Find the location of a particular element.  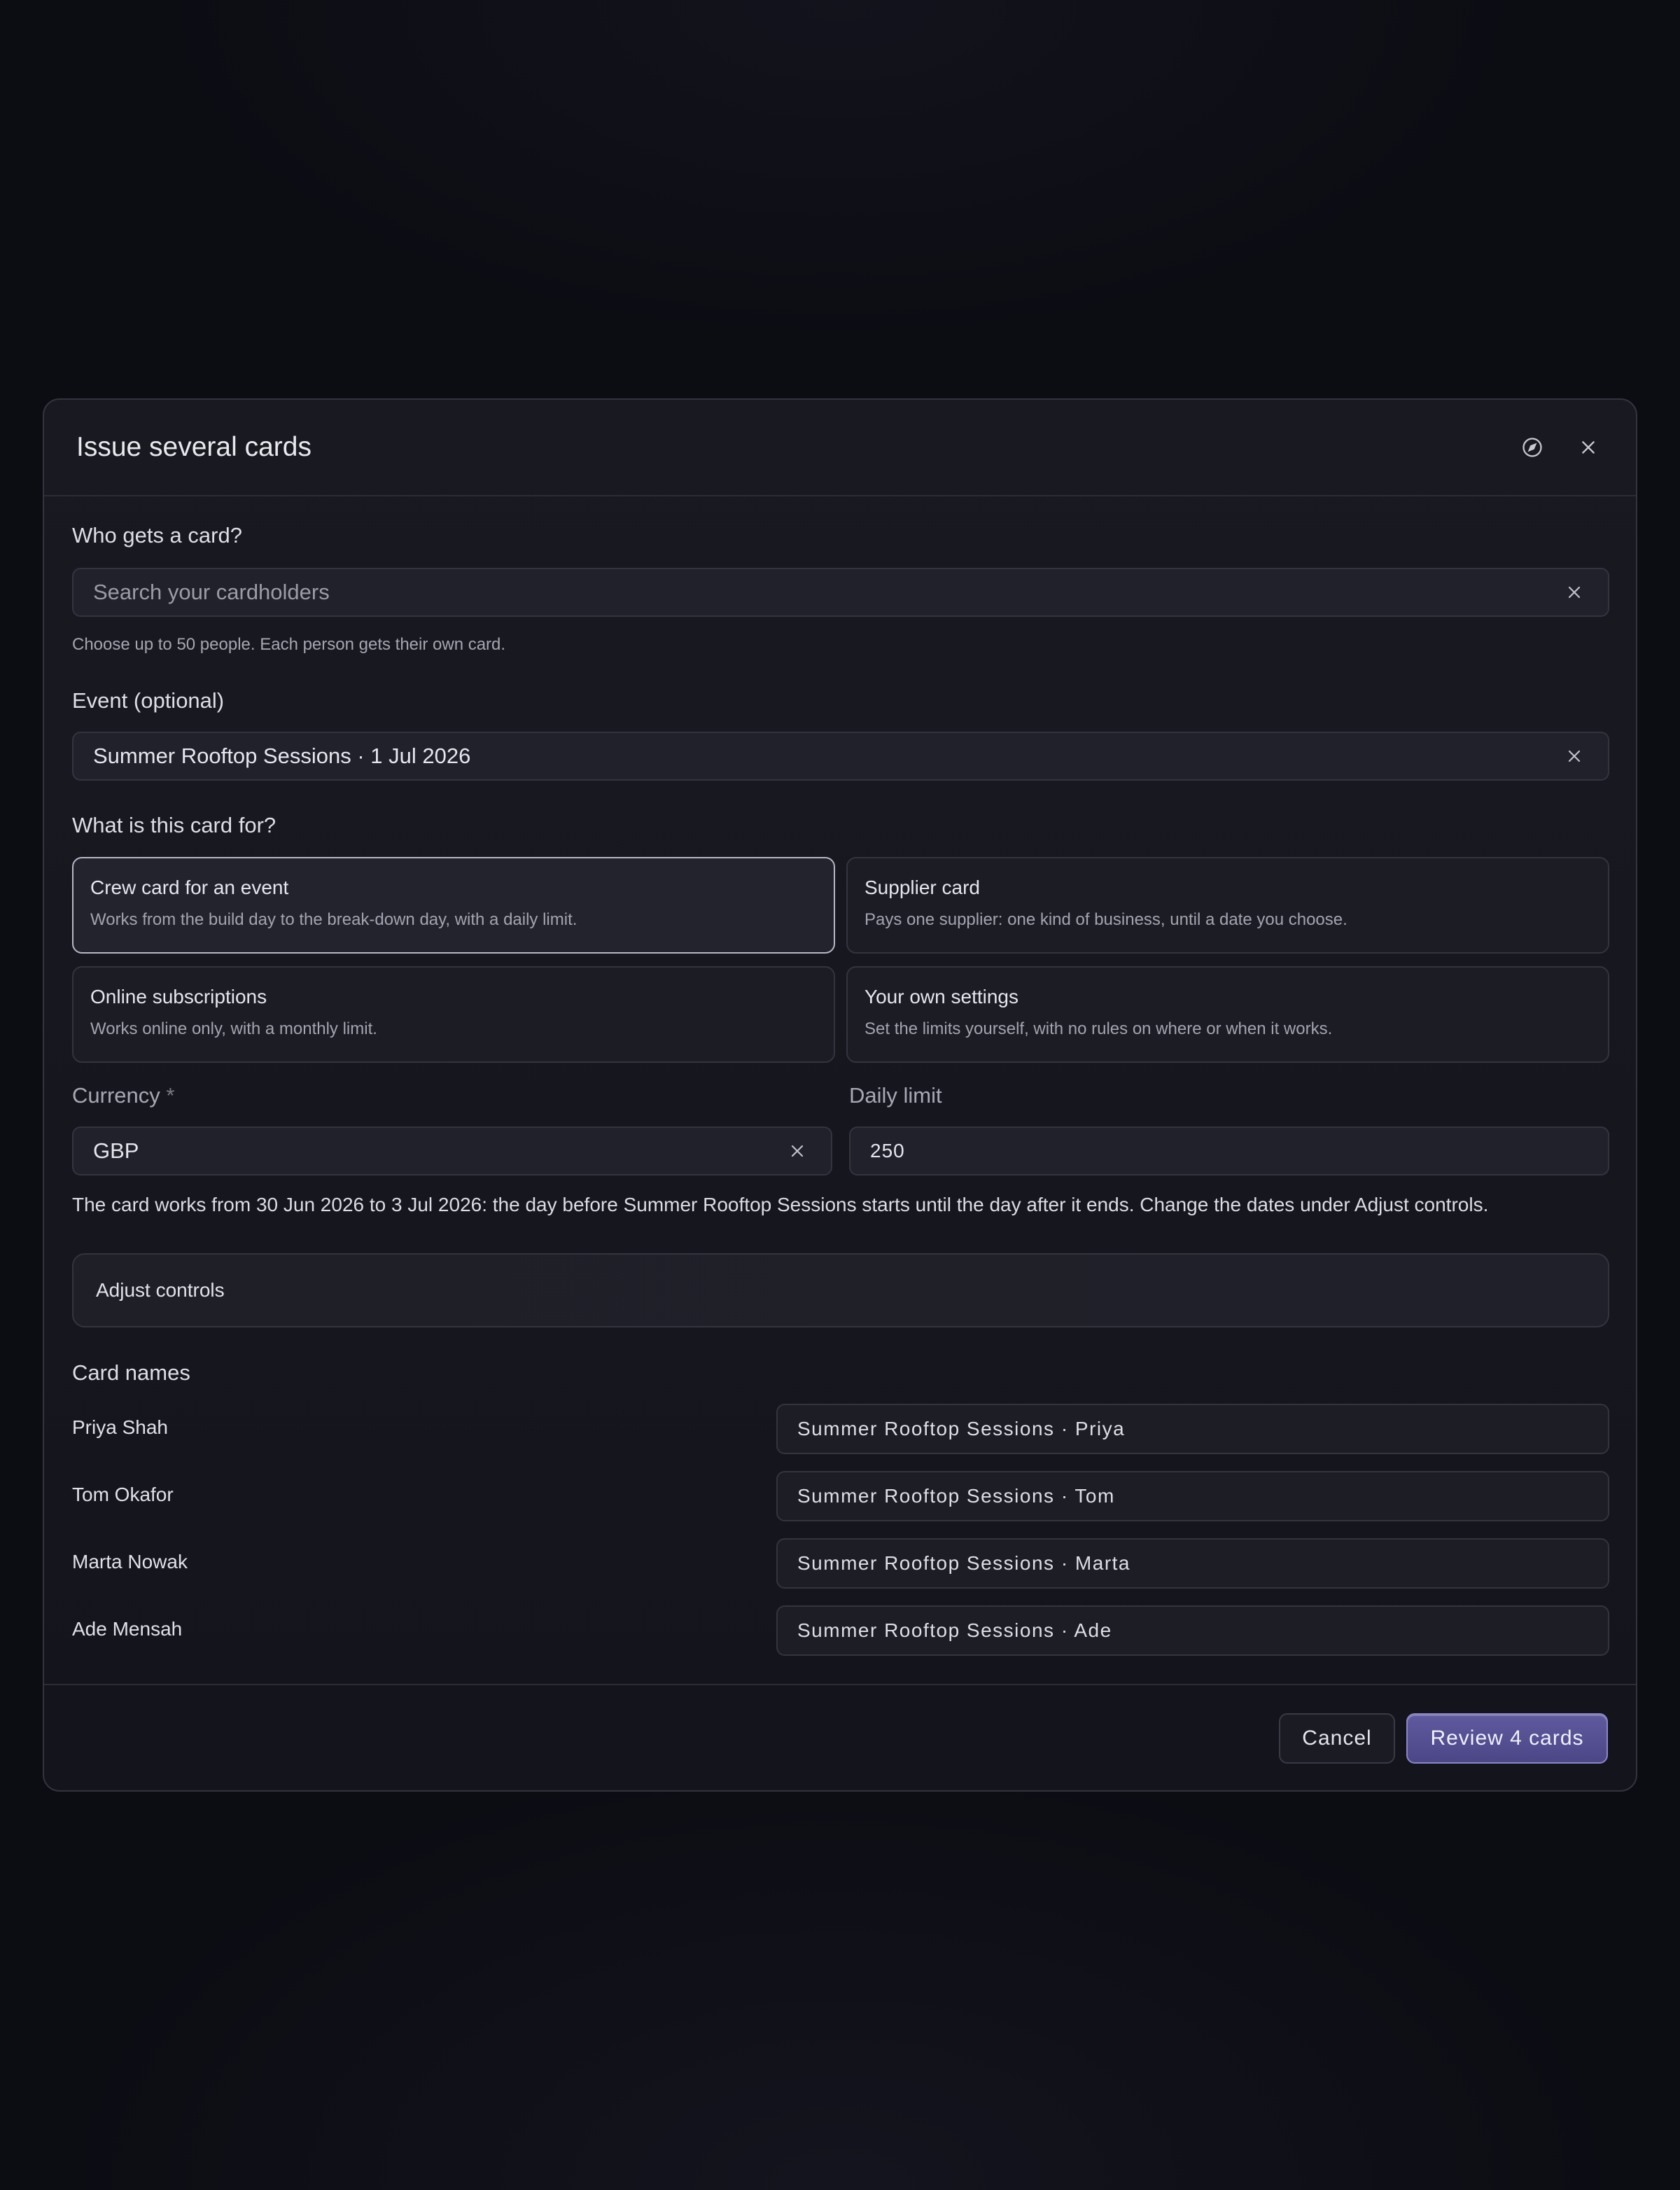

adjust-controls-toggle: Adjust controls is located at coordinates (840, 1290).